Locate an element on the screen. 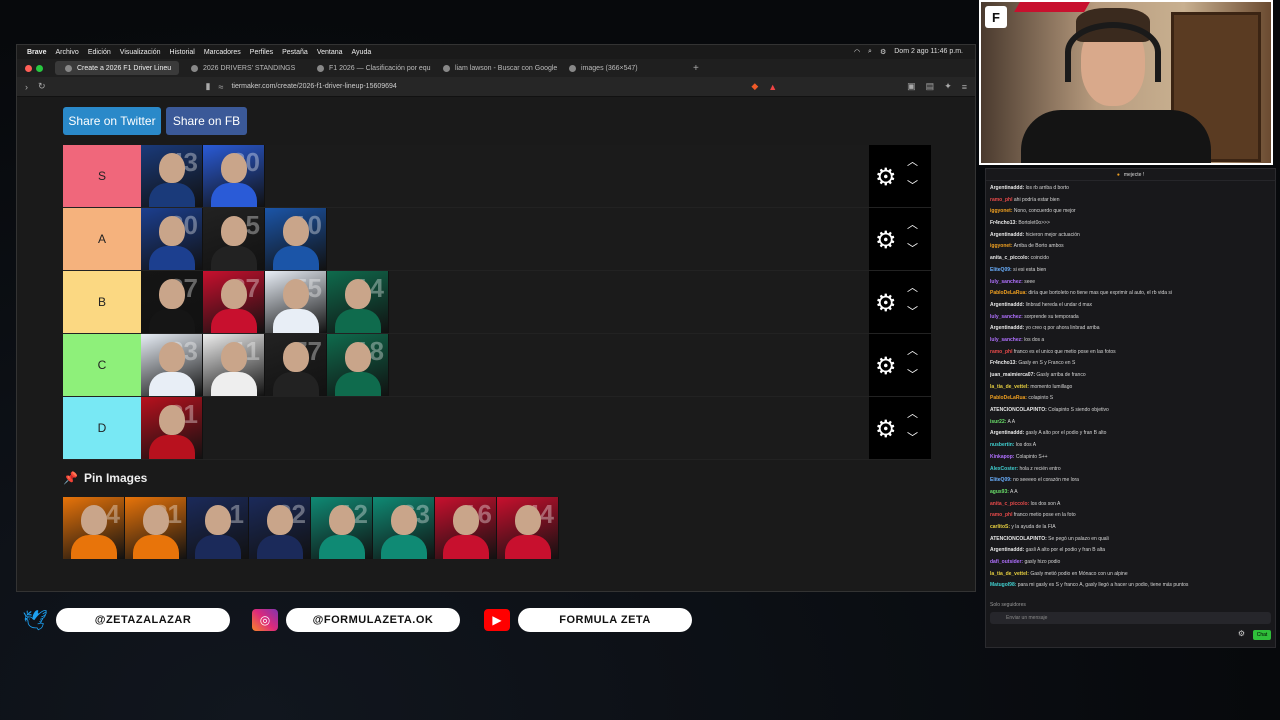  tier-items: 30 510 is located at coordinates (505, 239).